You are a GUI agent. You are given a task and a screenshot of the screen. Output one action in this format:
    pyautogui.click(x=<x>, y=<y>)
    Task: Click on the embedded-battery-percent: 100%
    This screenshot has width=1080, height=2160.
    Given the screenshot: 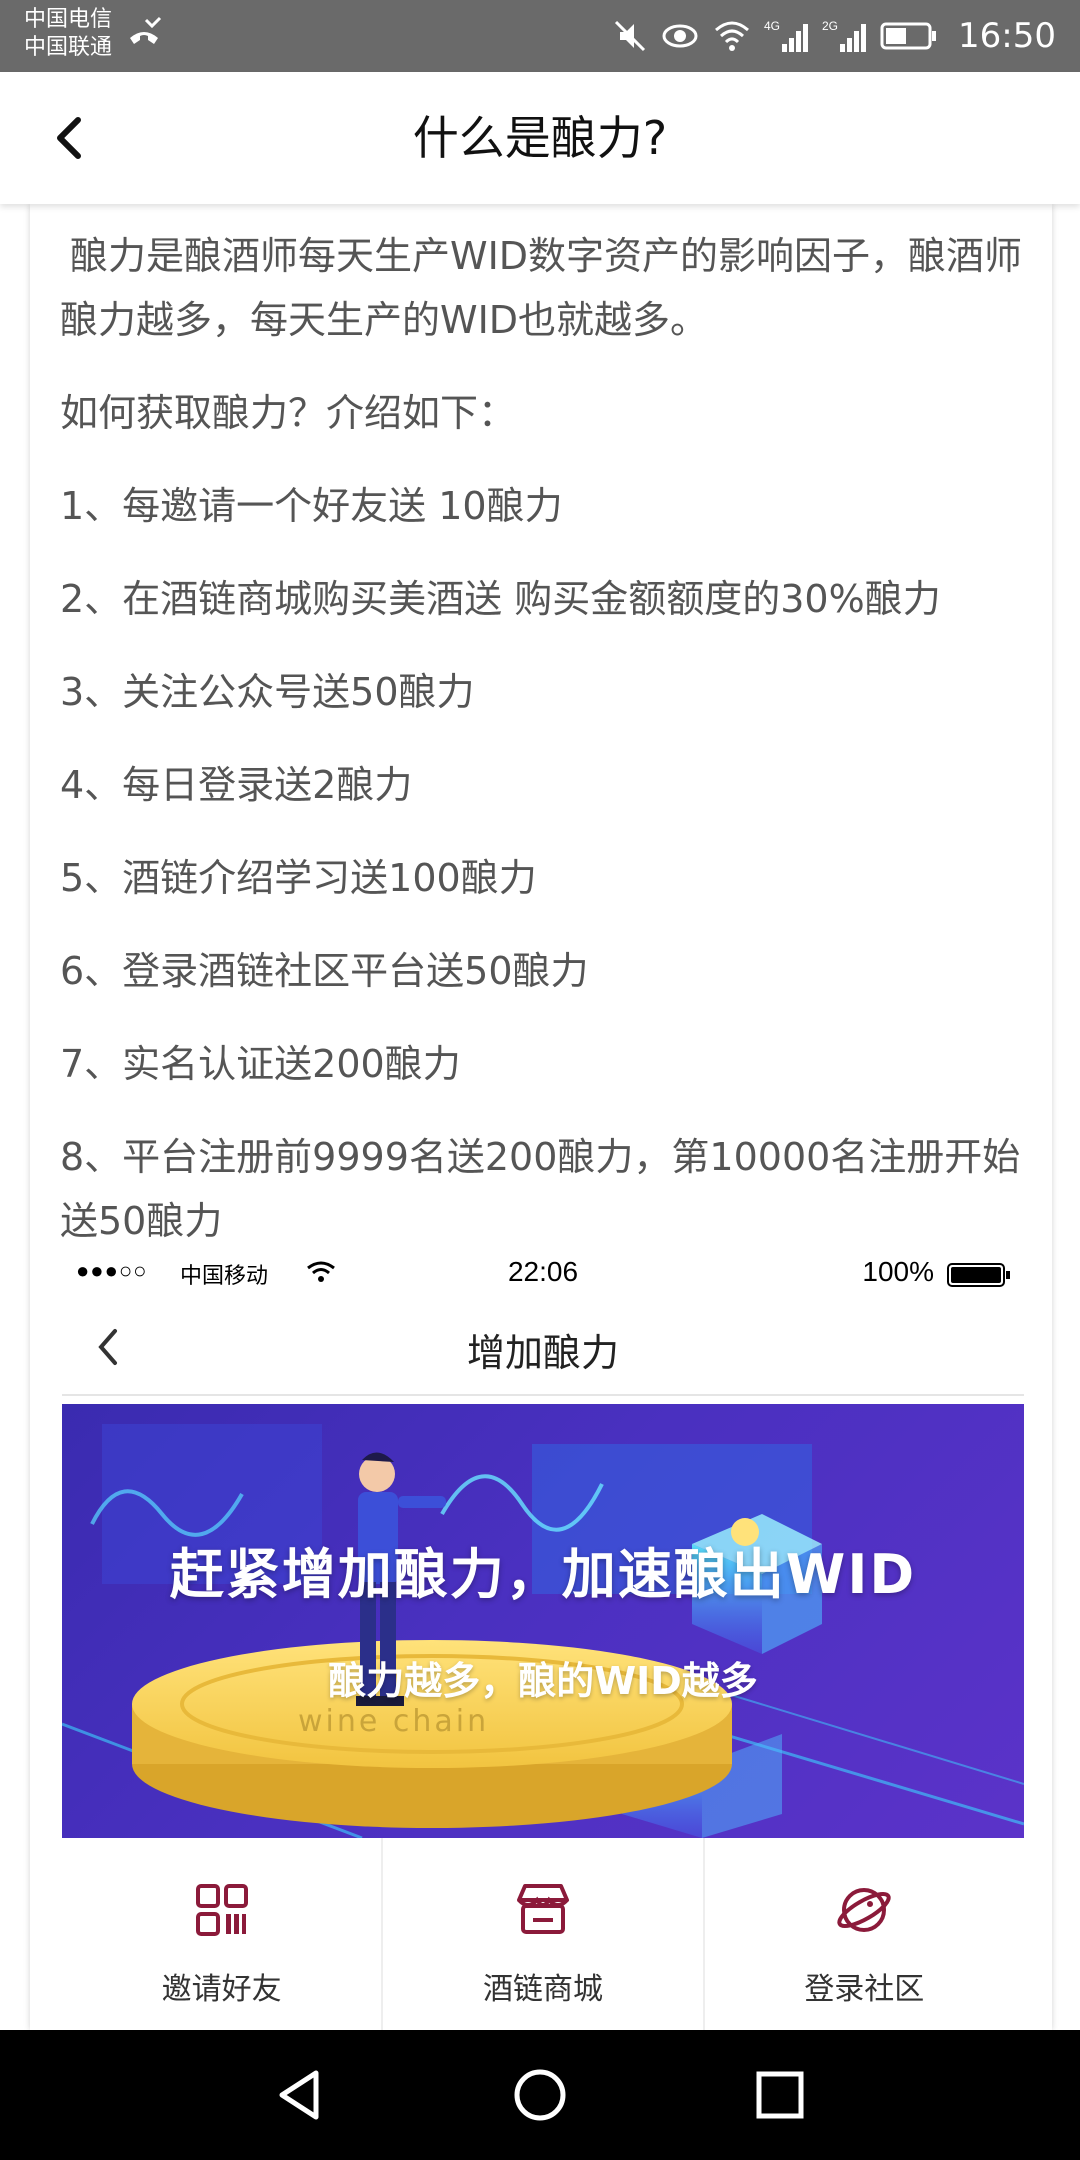 What is the action you would take?
    pyautogui.click(x=898, y=1271)
    